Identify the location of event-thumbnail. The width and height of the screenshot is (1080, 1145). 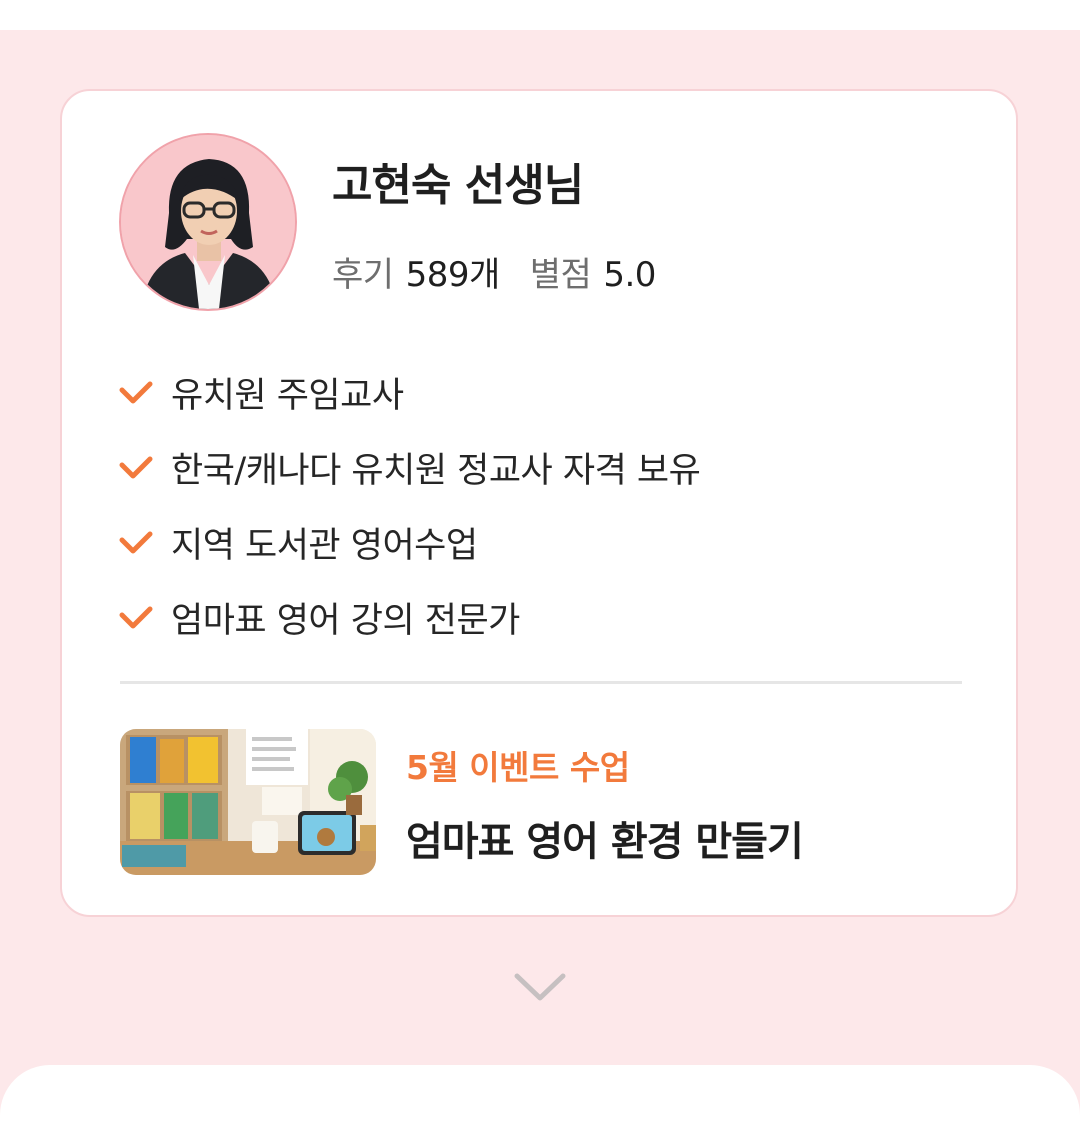
(248, 802).